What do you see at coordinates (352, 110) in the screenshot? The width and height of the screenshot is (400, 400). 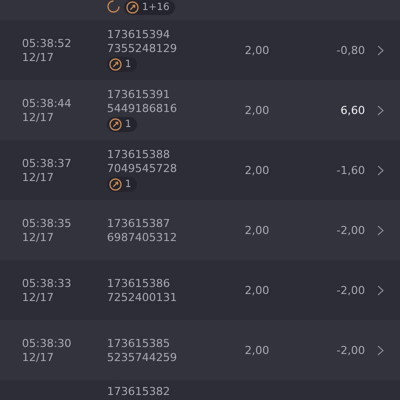 I see `result-text: 6,60` at bounding box center [352, 110].